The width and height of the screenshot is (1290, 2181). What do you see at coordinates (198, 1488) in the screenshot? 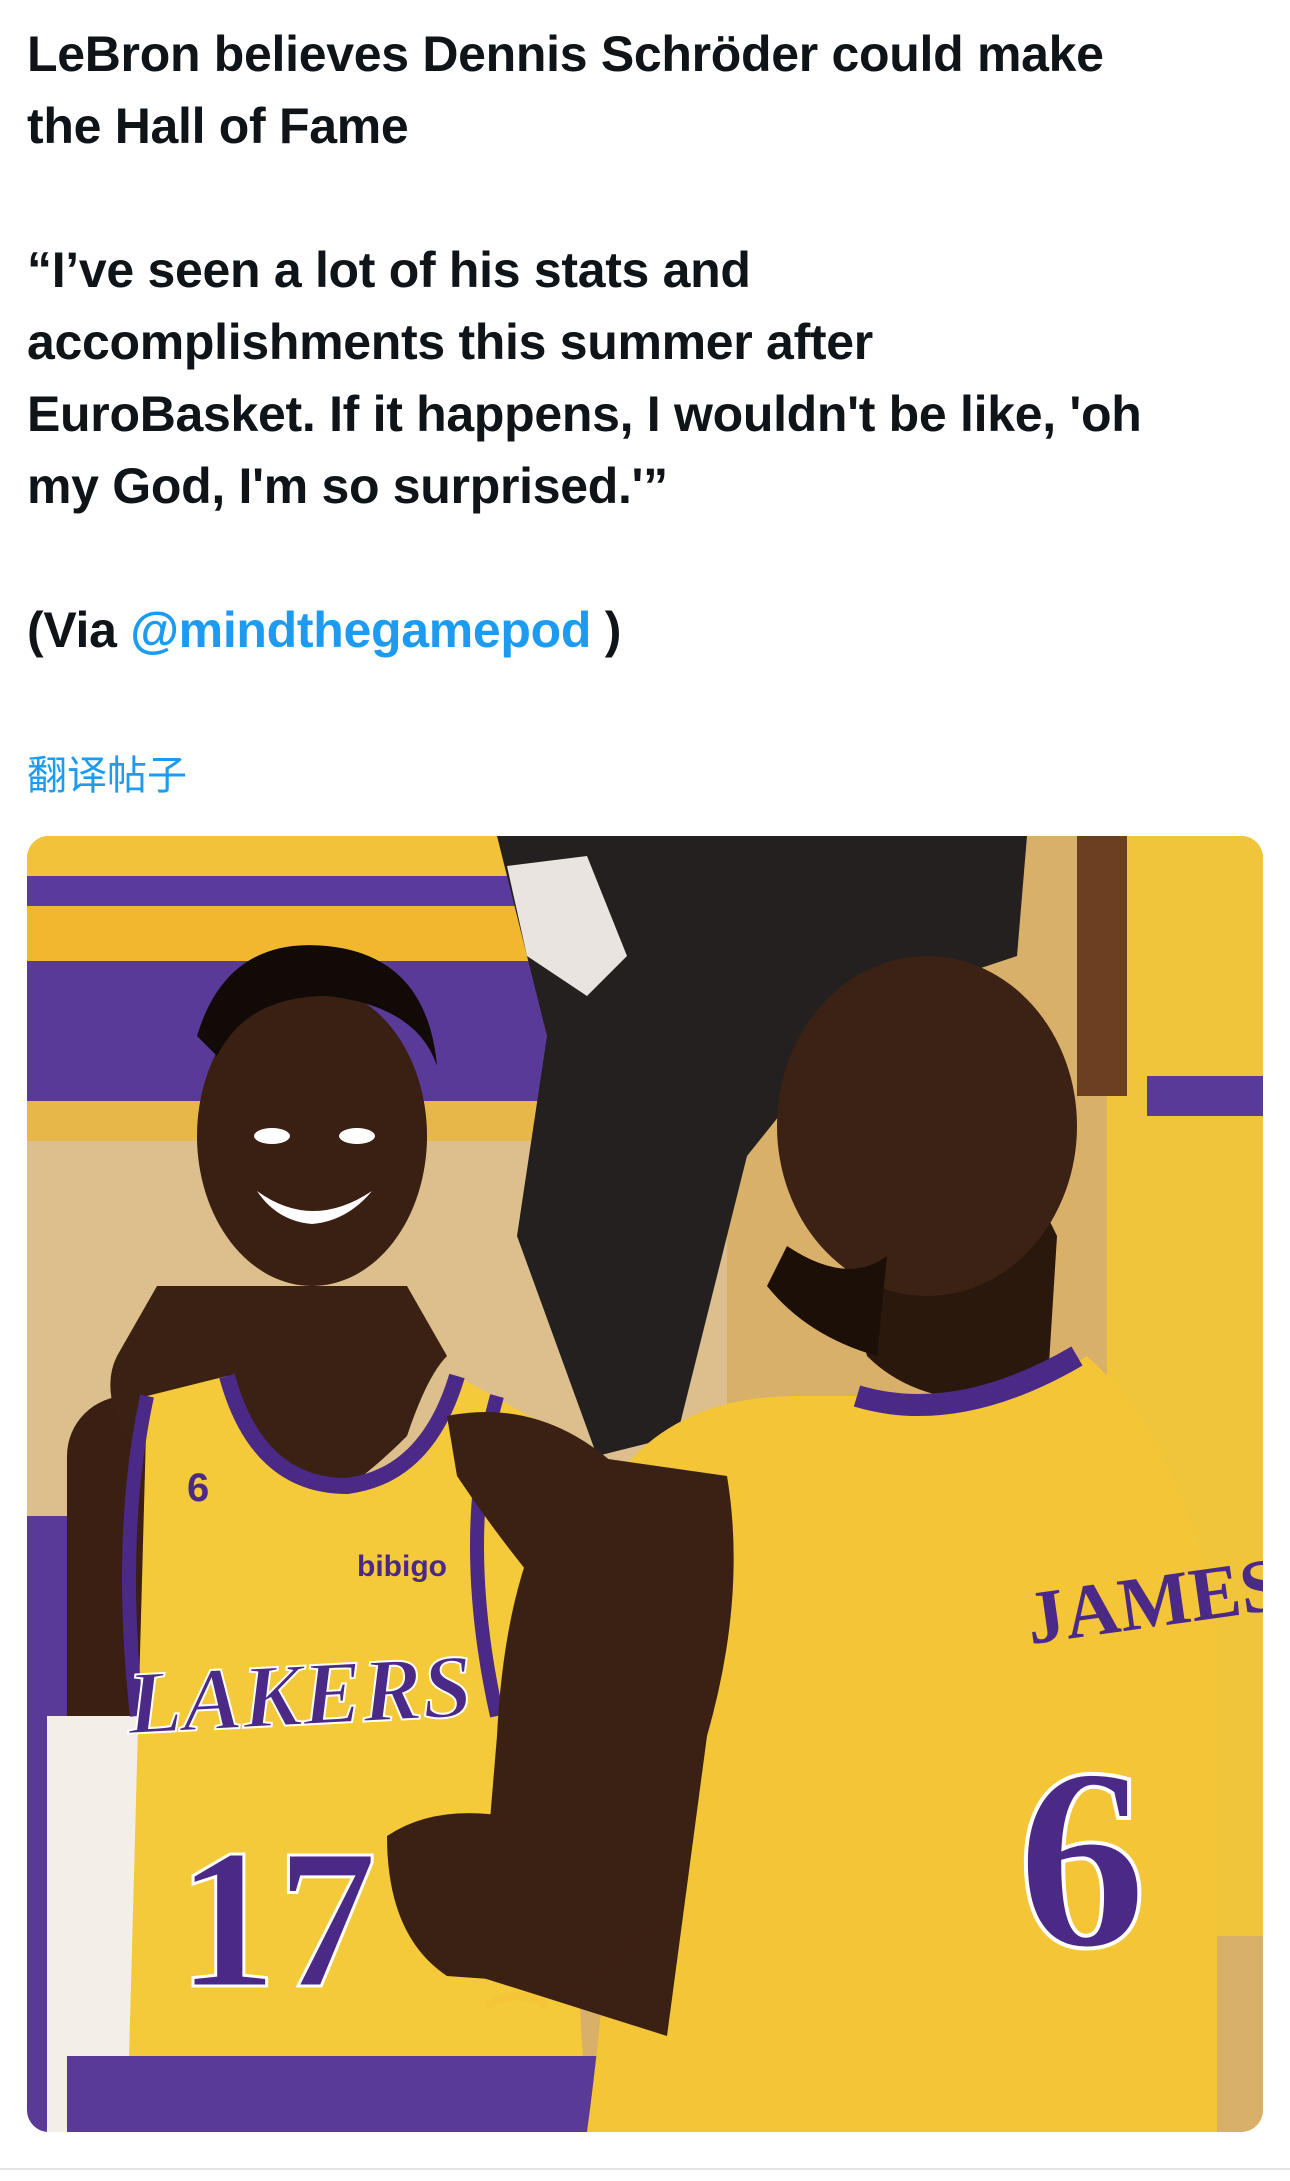
I see `left-patch-number: 6` at bounding box center [198, 1488].